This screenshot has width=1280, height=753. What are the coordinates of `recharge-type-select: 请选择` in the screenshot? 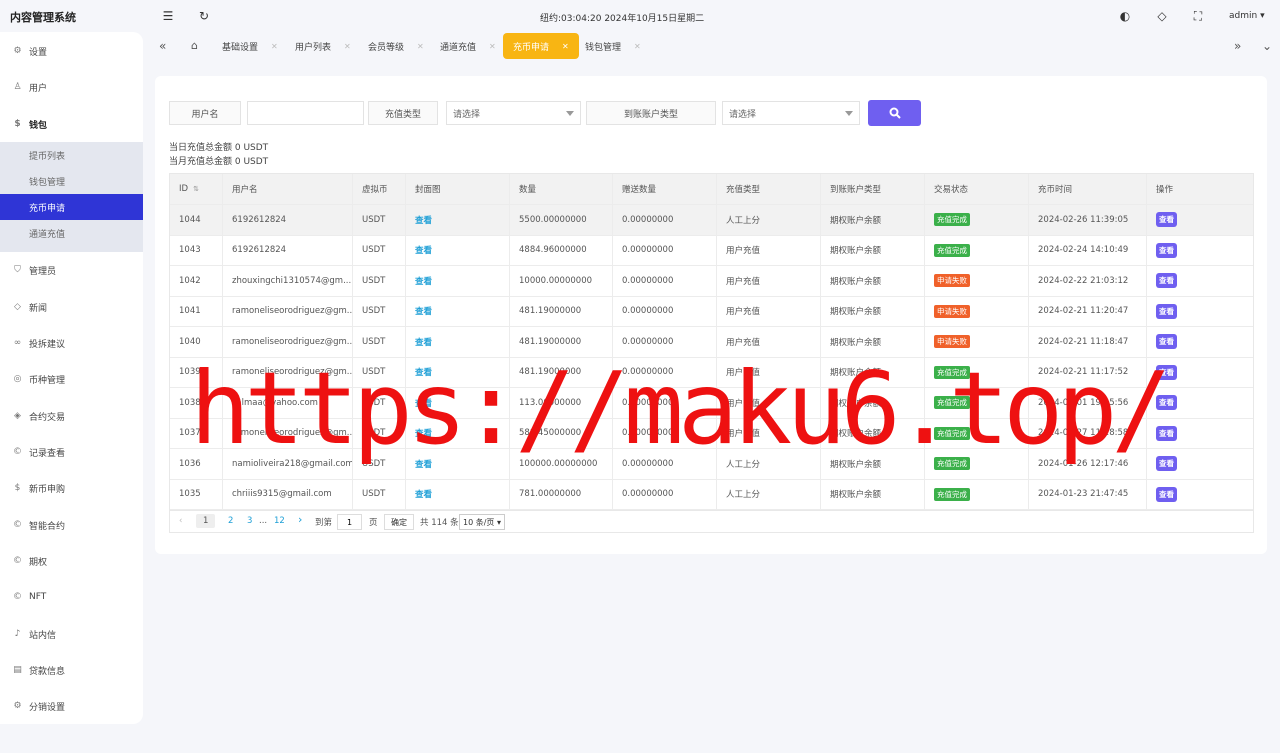 It's located at (513, 113).